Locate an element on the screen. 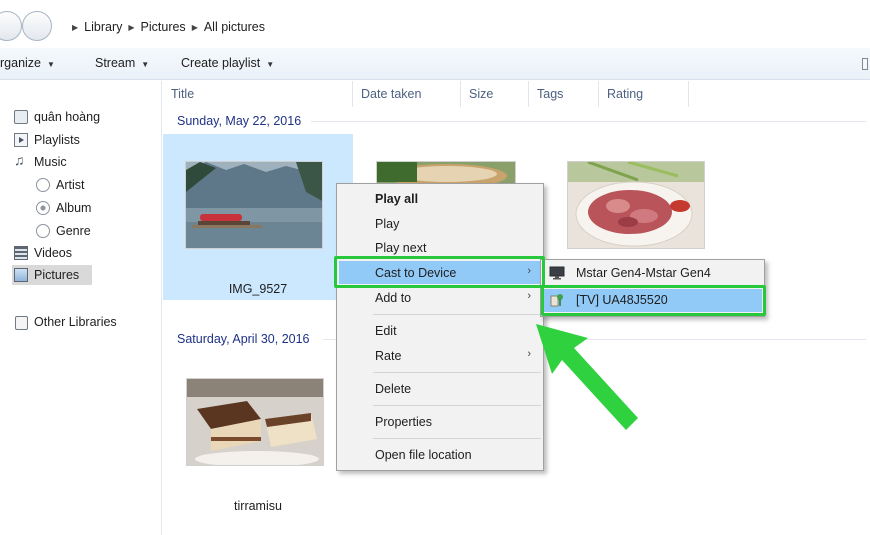  nav-item-album: Album is located at coordinates (63, 208).